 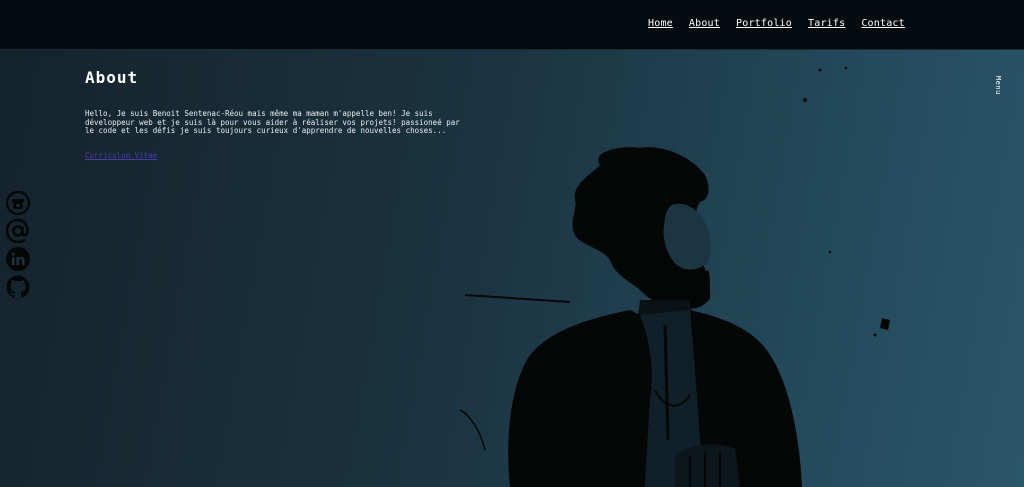 I want to click on main-nav: Home About Portfolio Tarifs Contact, so click(x=776, y=23).